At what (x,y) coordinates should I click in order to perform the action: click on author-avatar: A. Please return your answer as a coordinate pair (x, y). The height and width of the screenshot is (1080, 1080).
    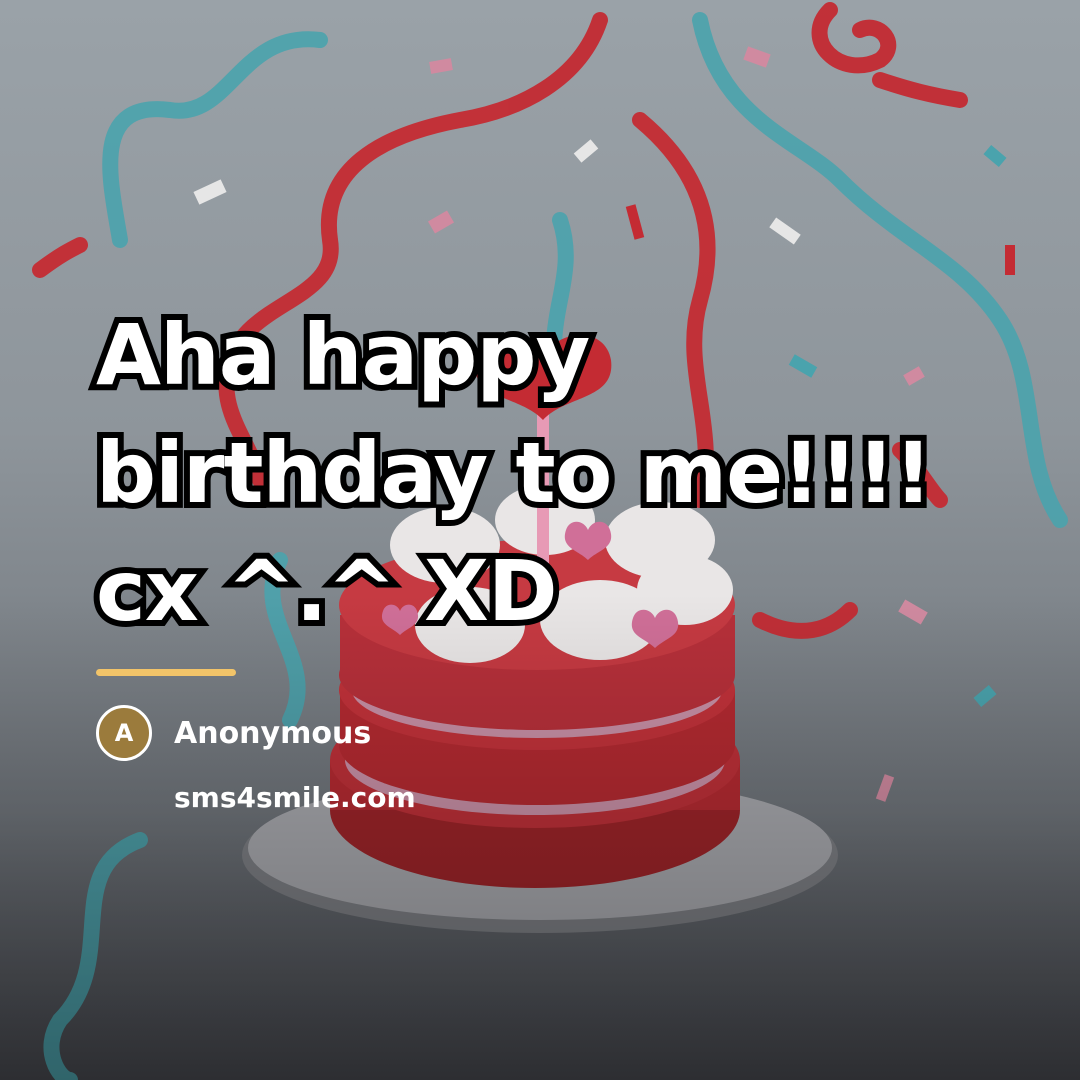
    Looking at the image, I should click on (124, 733).